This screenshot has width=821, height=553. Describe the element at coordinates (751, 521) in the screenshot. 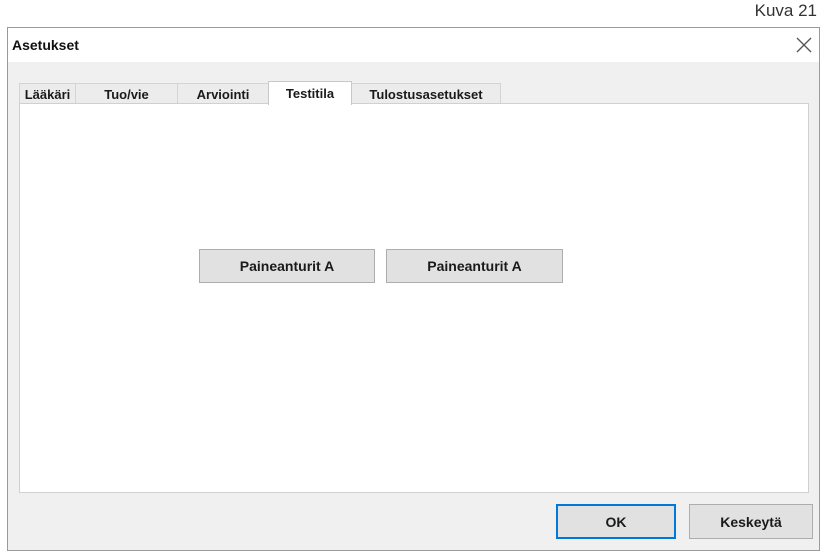

I see `cancel-button: Keskeytä` at that location.